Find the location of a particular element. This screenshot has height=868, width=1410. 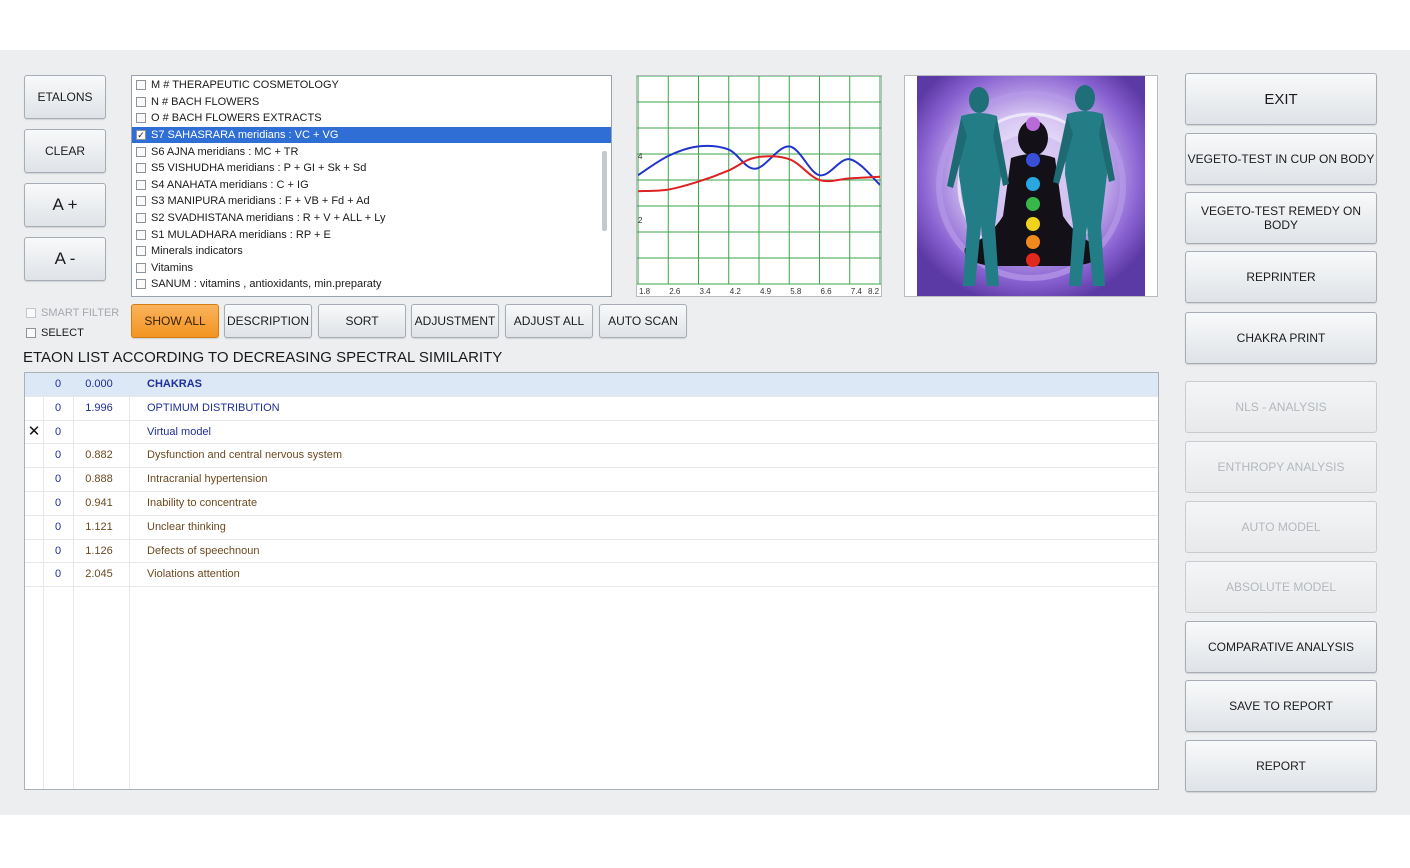

row-name: OPTIMUM DISTRIBUTION is located at coordinates (213, 407).